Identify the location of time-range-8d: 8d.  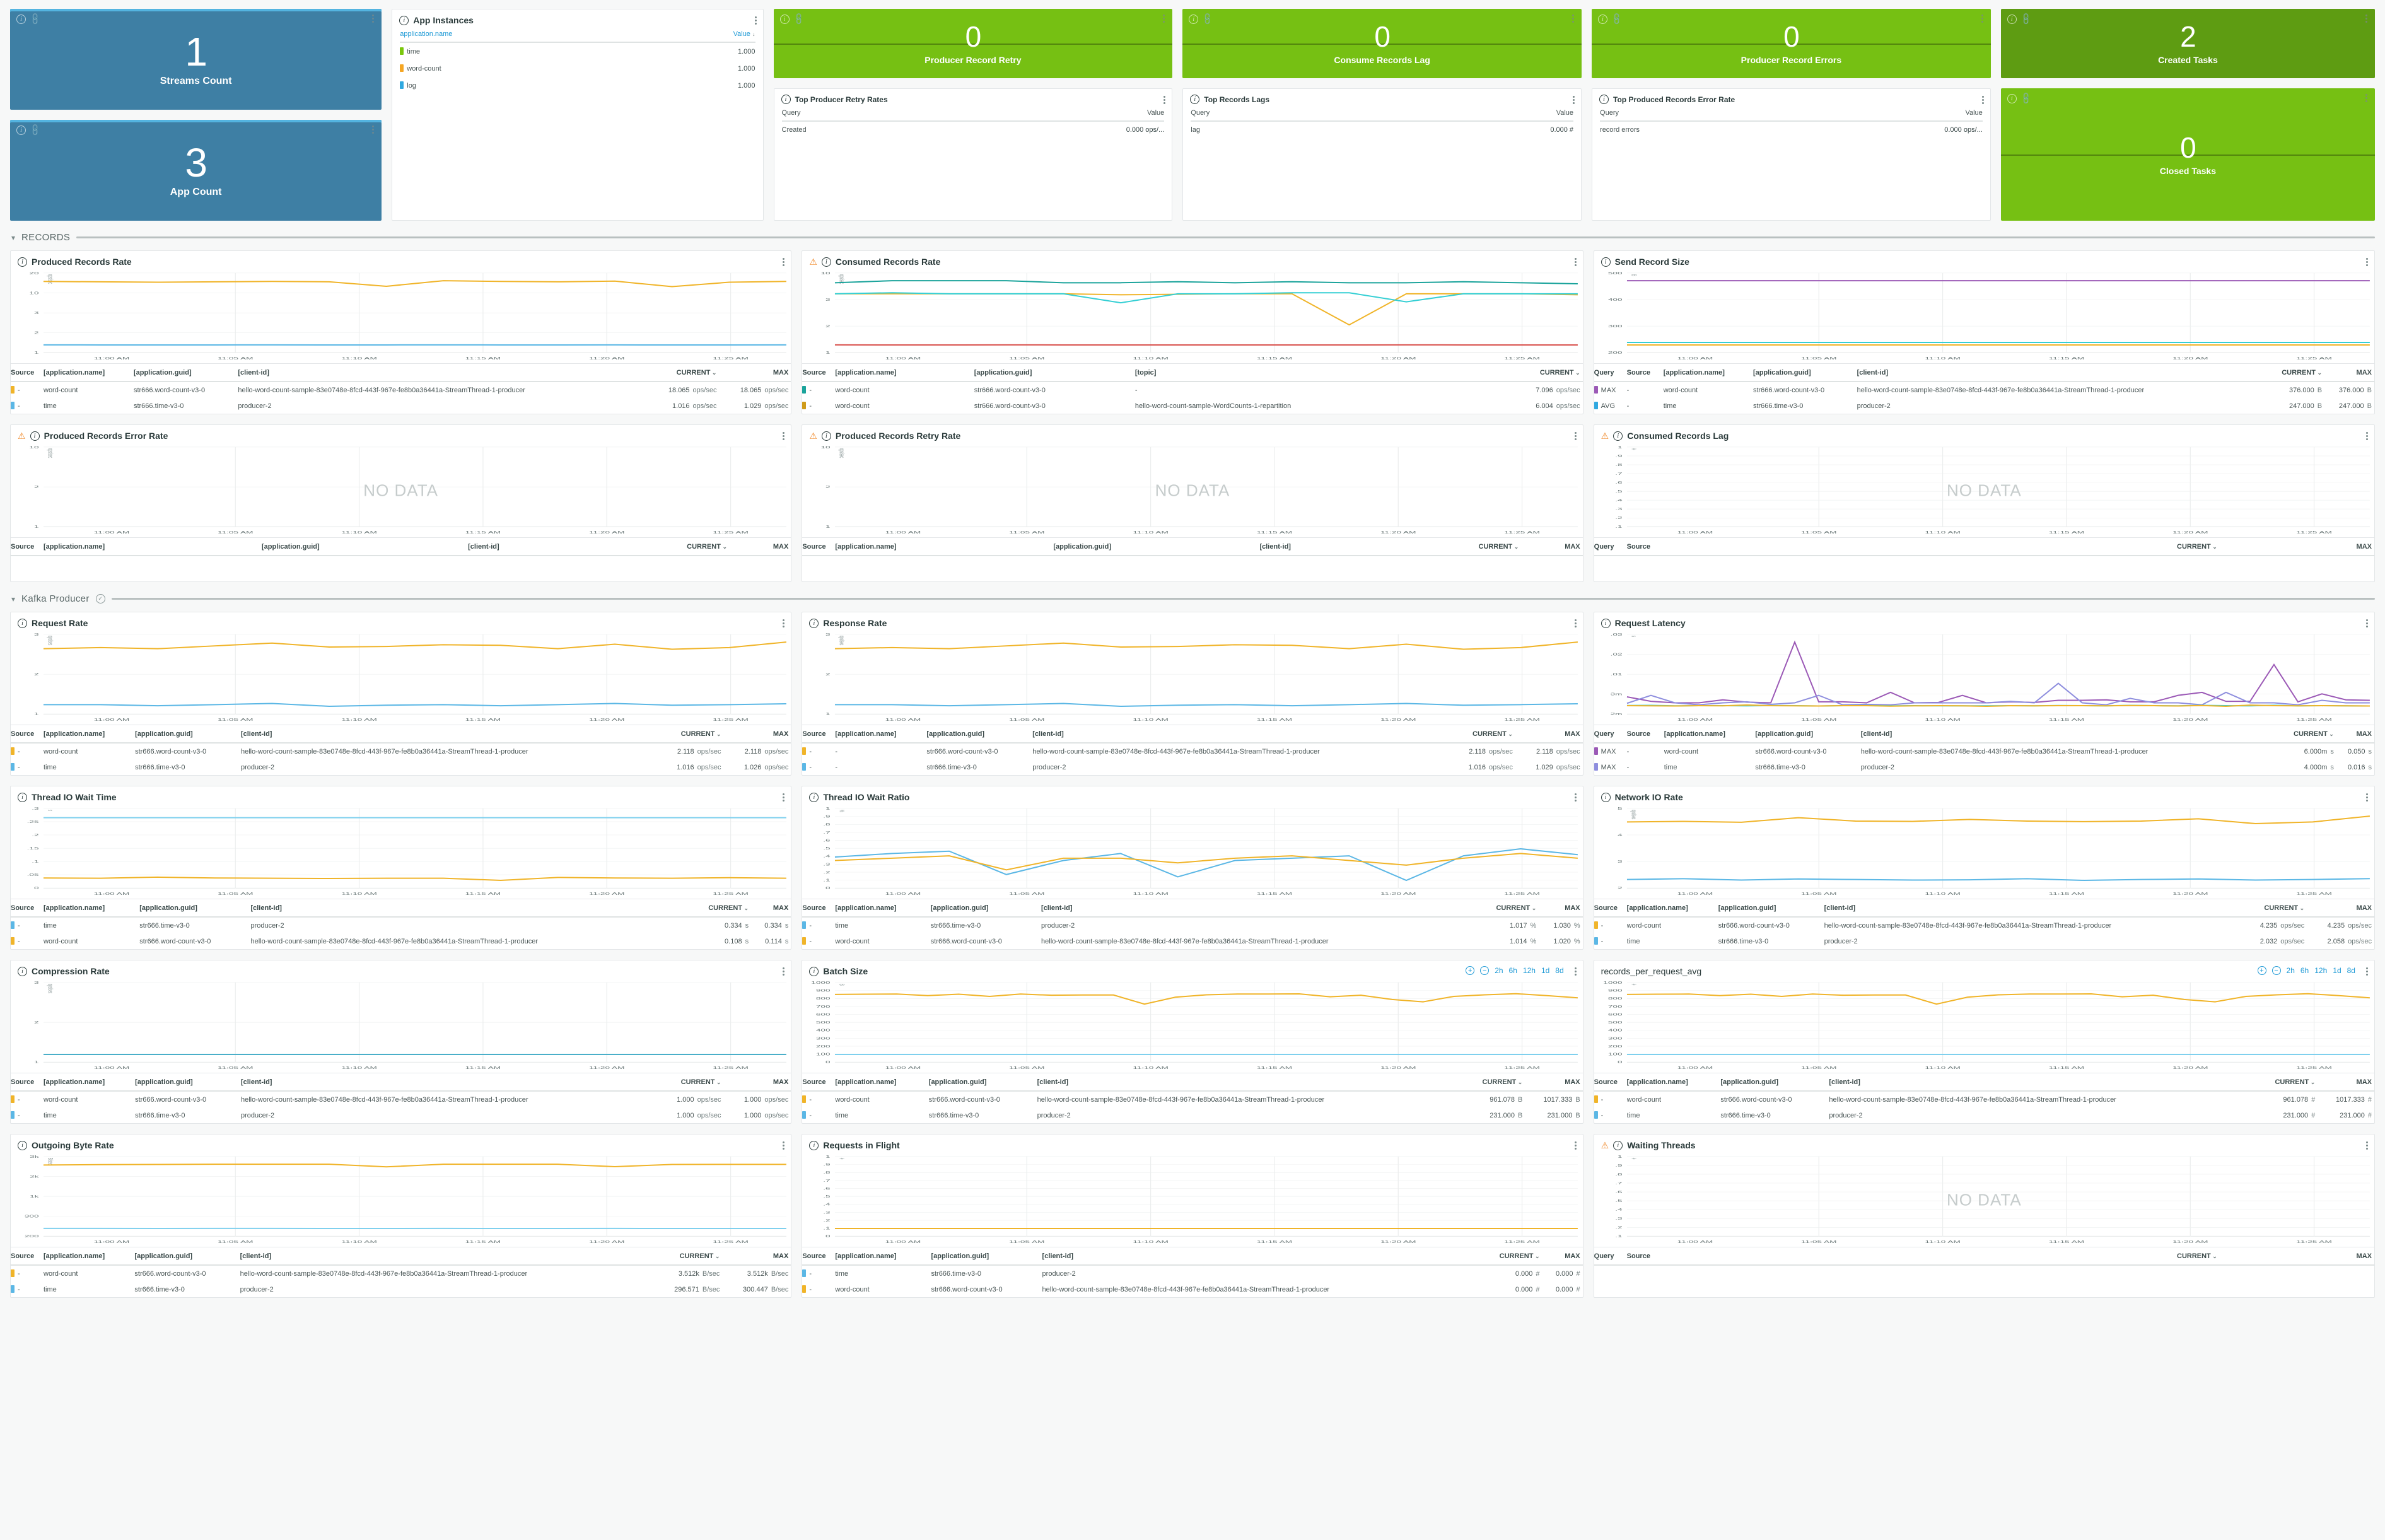
(2351, 970).